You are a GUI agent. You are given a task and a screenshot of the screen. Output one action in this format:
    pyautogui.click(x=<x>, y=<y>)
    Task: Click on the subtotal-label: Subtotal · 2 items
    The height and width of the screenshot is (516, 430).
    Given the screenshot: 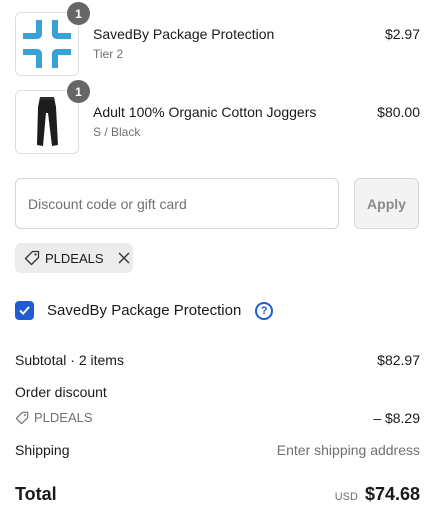 What is the action you would take?
    pyautogui.click(x=69, y=360)
    